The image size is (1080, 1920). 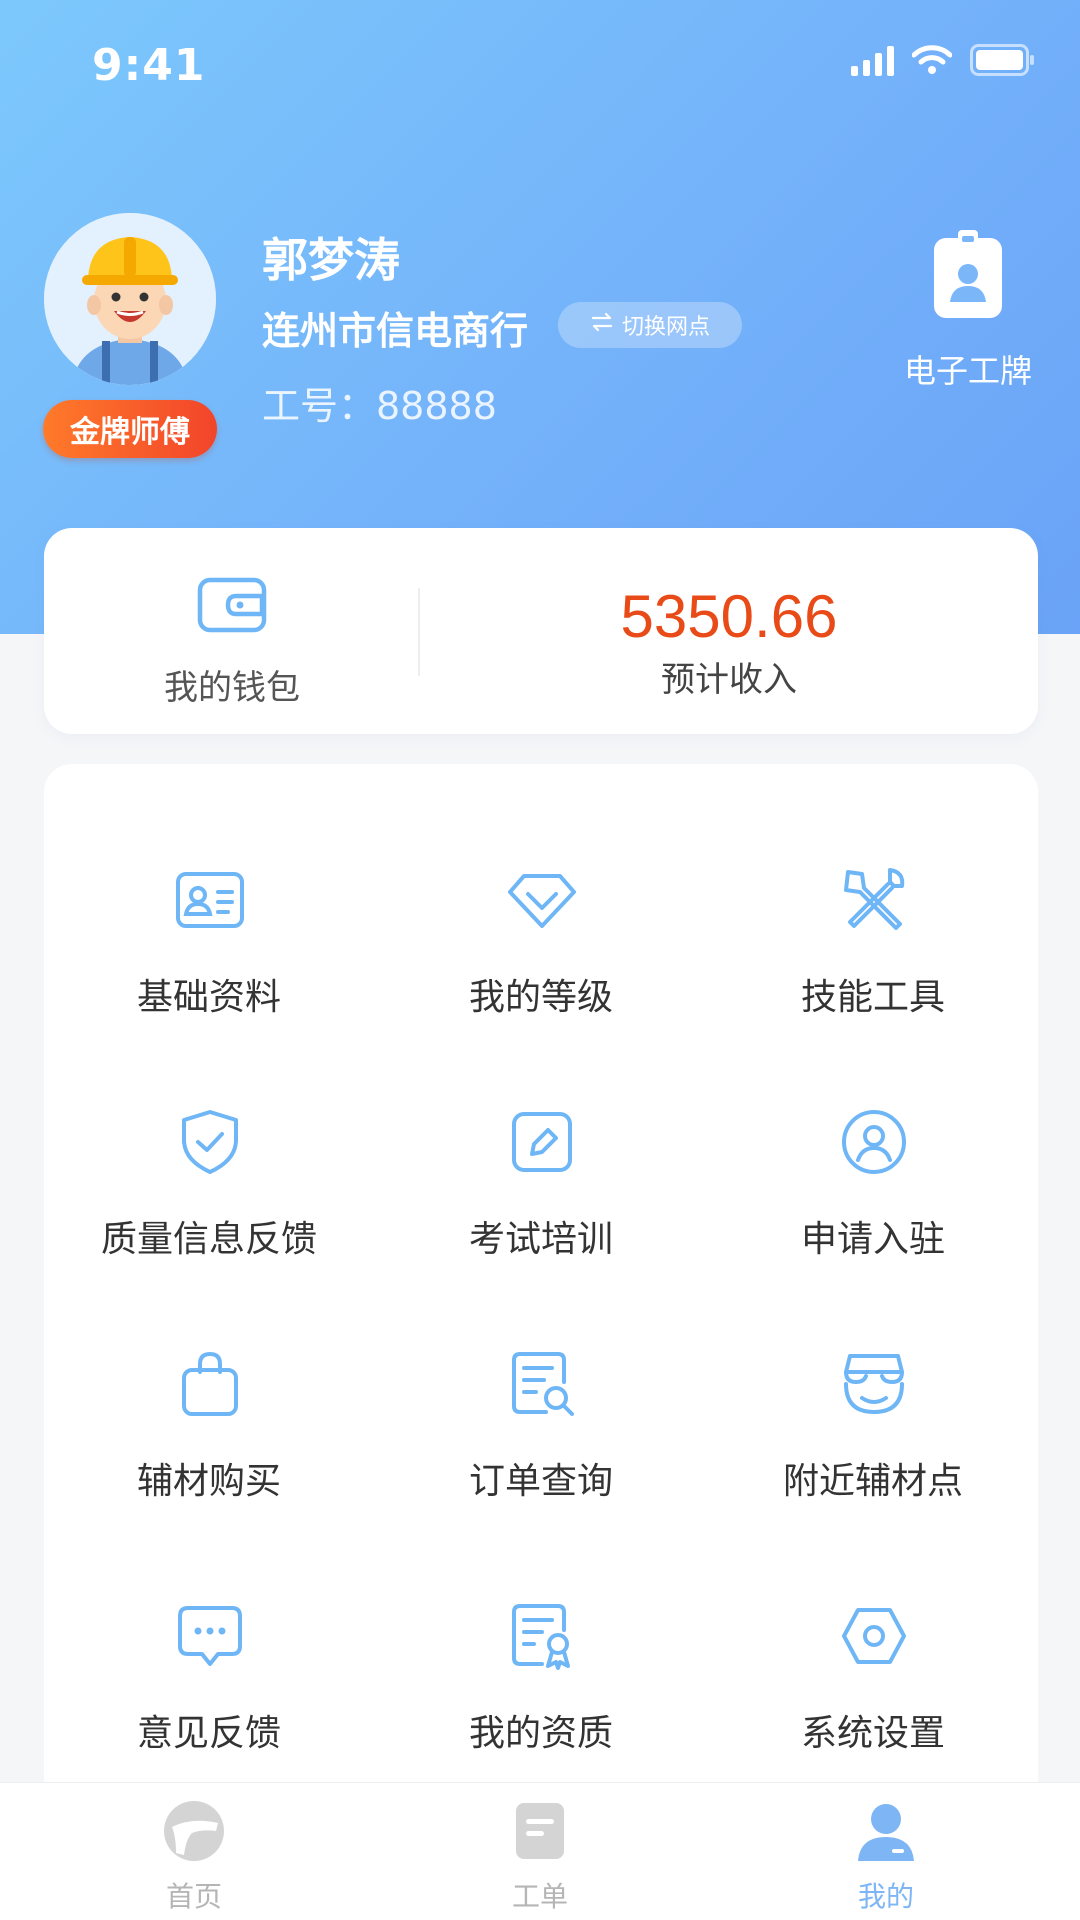 I want to click on menu-item-label: 考试培训, so click(x=540, y=1239).